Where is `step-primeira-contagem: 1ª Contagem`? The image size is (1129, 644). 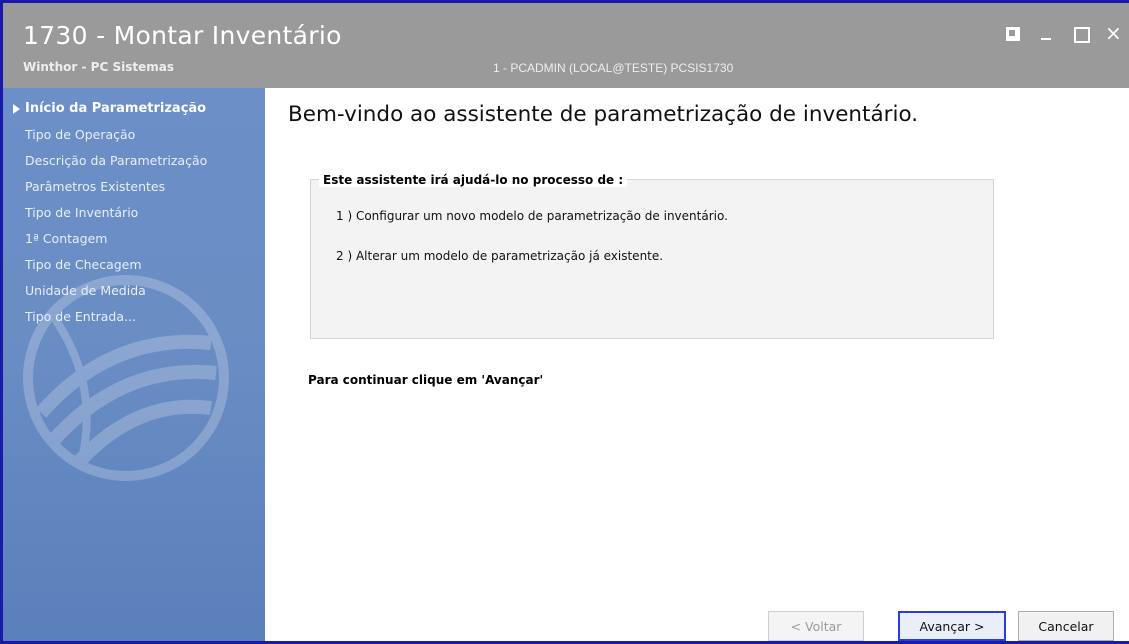 step-primeira-contagem: 1ª Contagem is located at coordinates (109, 239).